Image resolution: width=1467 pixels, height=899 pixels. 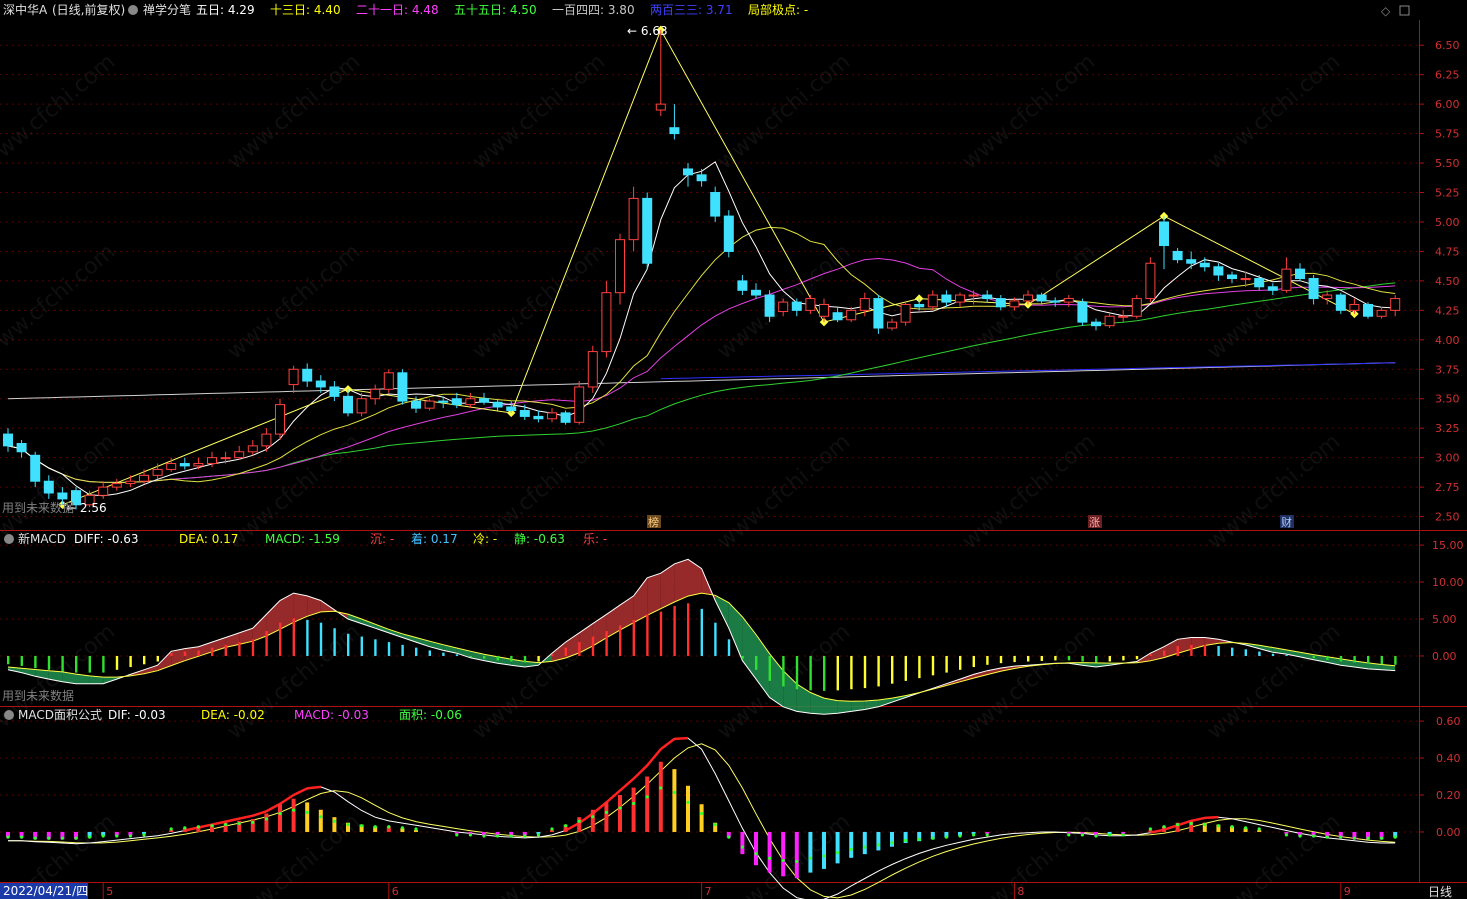 I want to click on marker-zhang: 涨, so click(x=1095, y=522).